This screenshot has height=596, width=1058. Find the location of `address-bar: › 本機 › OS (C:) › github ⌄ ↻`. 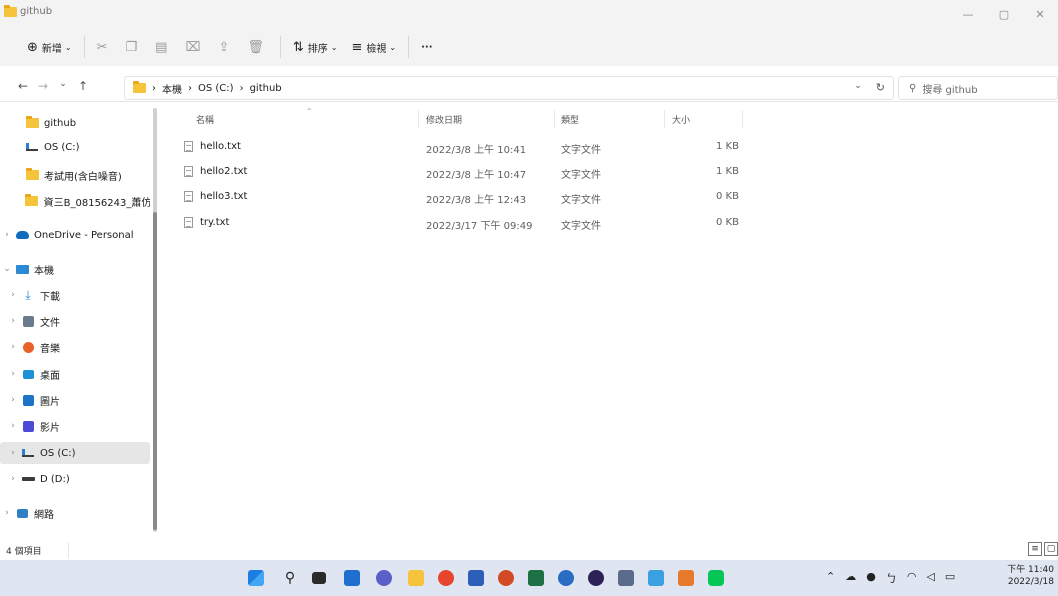

address-bar: › 本機 › OS (C:) › github ⌄ ↻ is located at coordinates (509, 88).